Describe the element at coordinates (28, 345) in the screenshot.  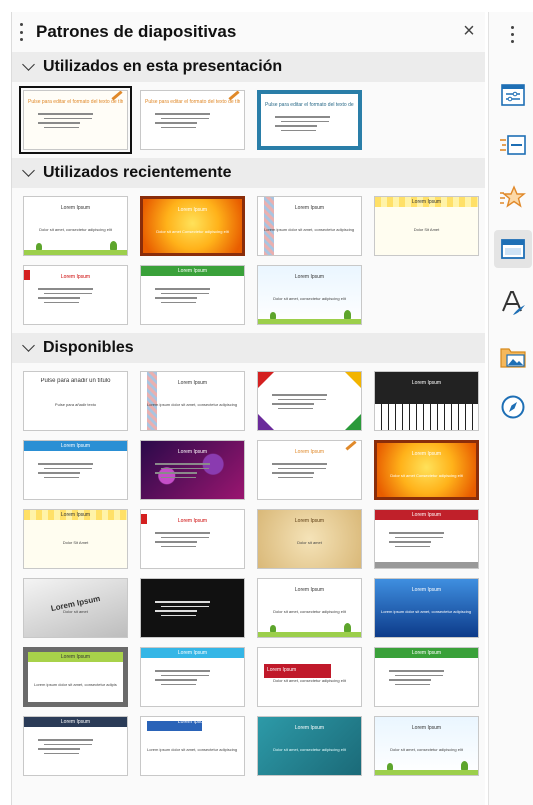
I see `chevron-down-icon` at that location.